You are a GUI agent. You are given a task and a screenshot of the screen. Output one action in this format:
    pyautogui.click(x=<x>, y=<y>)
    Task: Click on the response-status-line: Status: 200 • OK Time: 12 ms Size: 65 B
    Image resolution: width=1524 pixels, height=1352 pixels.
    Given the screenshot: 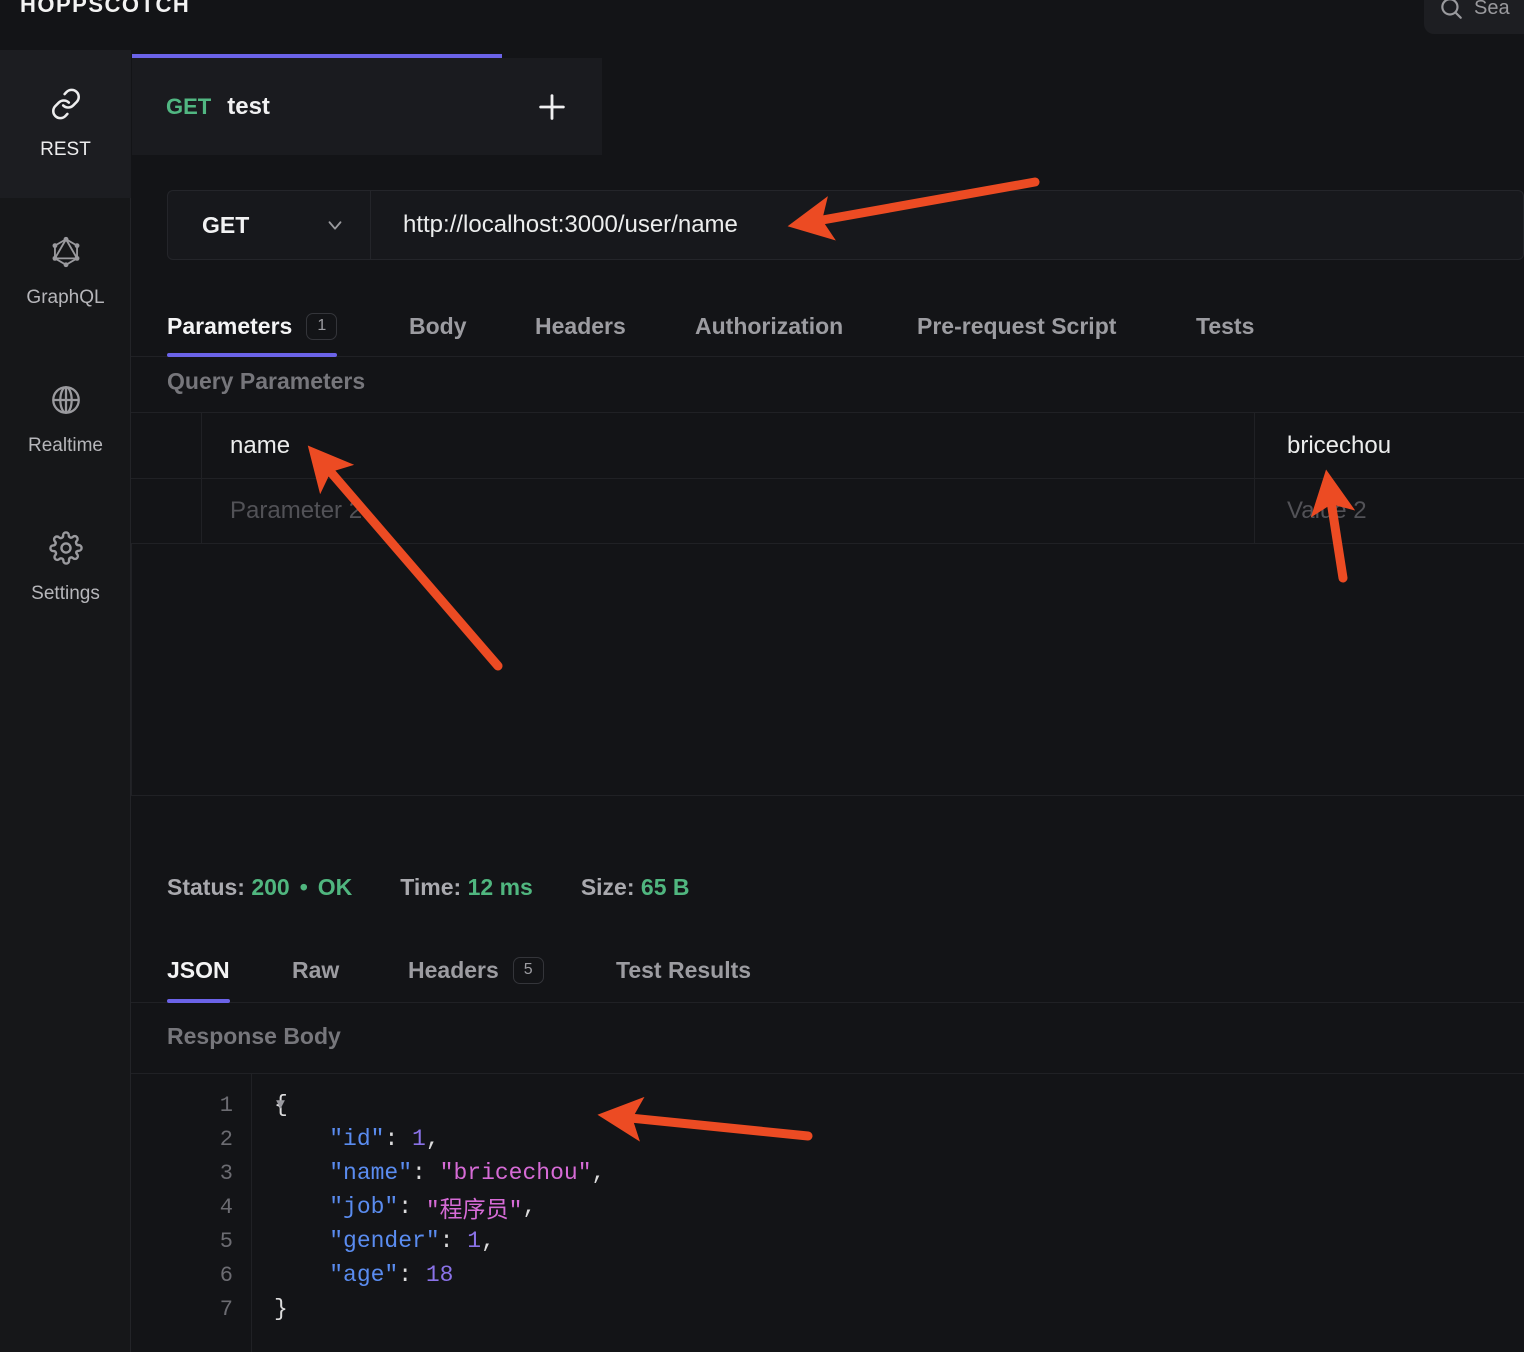 What is the action you would take?
    pyautogui.click(x=428, y=887)
    